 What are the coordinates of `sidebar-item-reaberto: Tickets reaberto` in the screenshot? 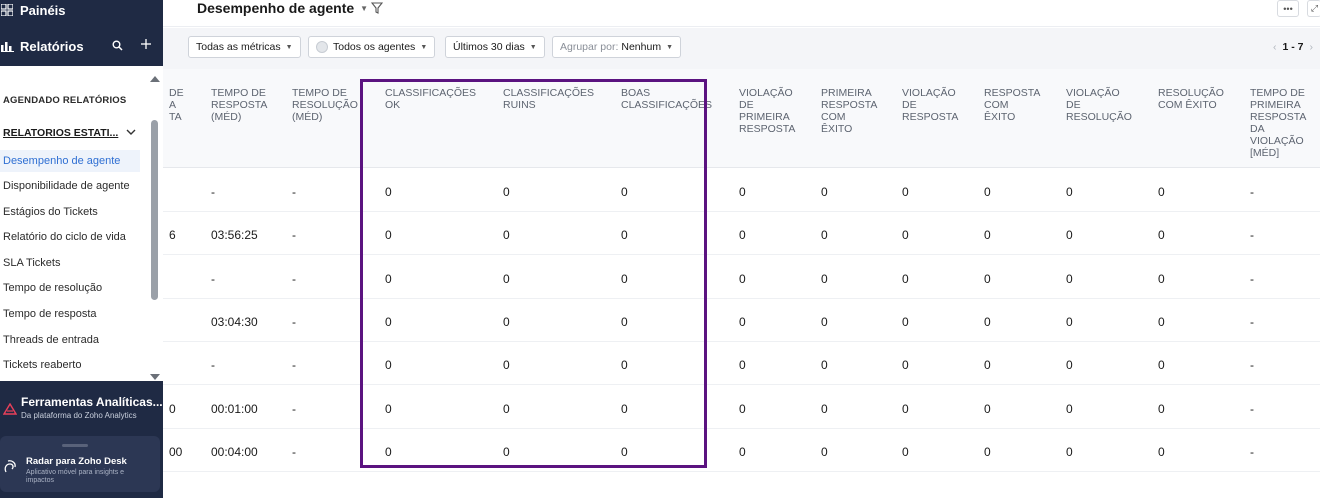 It's located at (70, 365).